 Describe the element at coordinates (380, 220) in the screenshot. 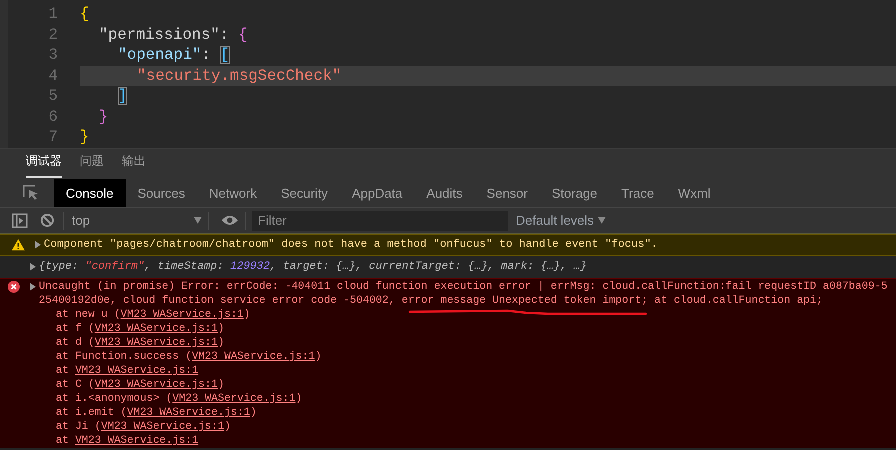

I see `filter-field: Filter` at that location.